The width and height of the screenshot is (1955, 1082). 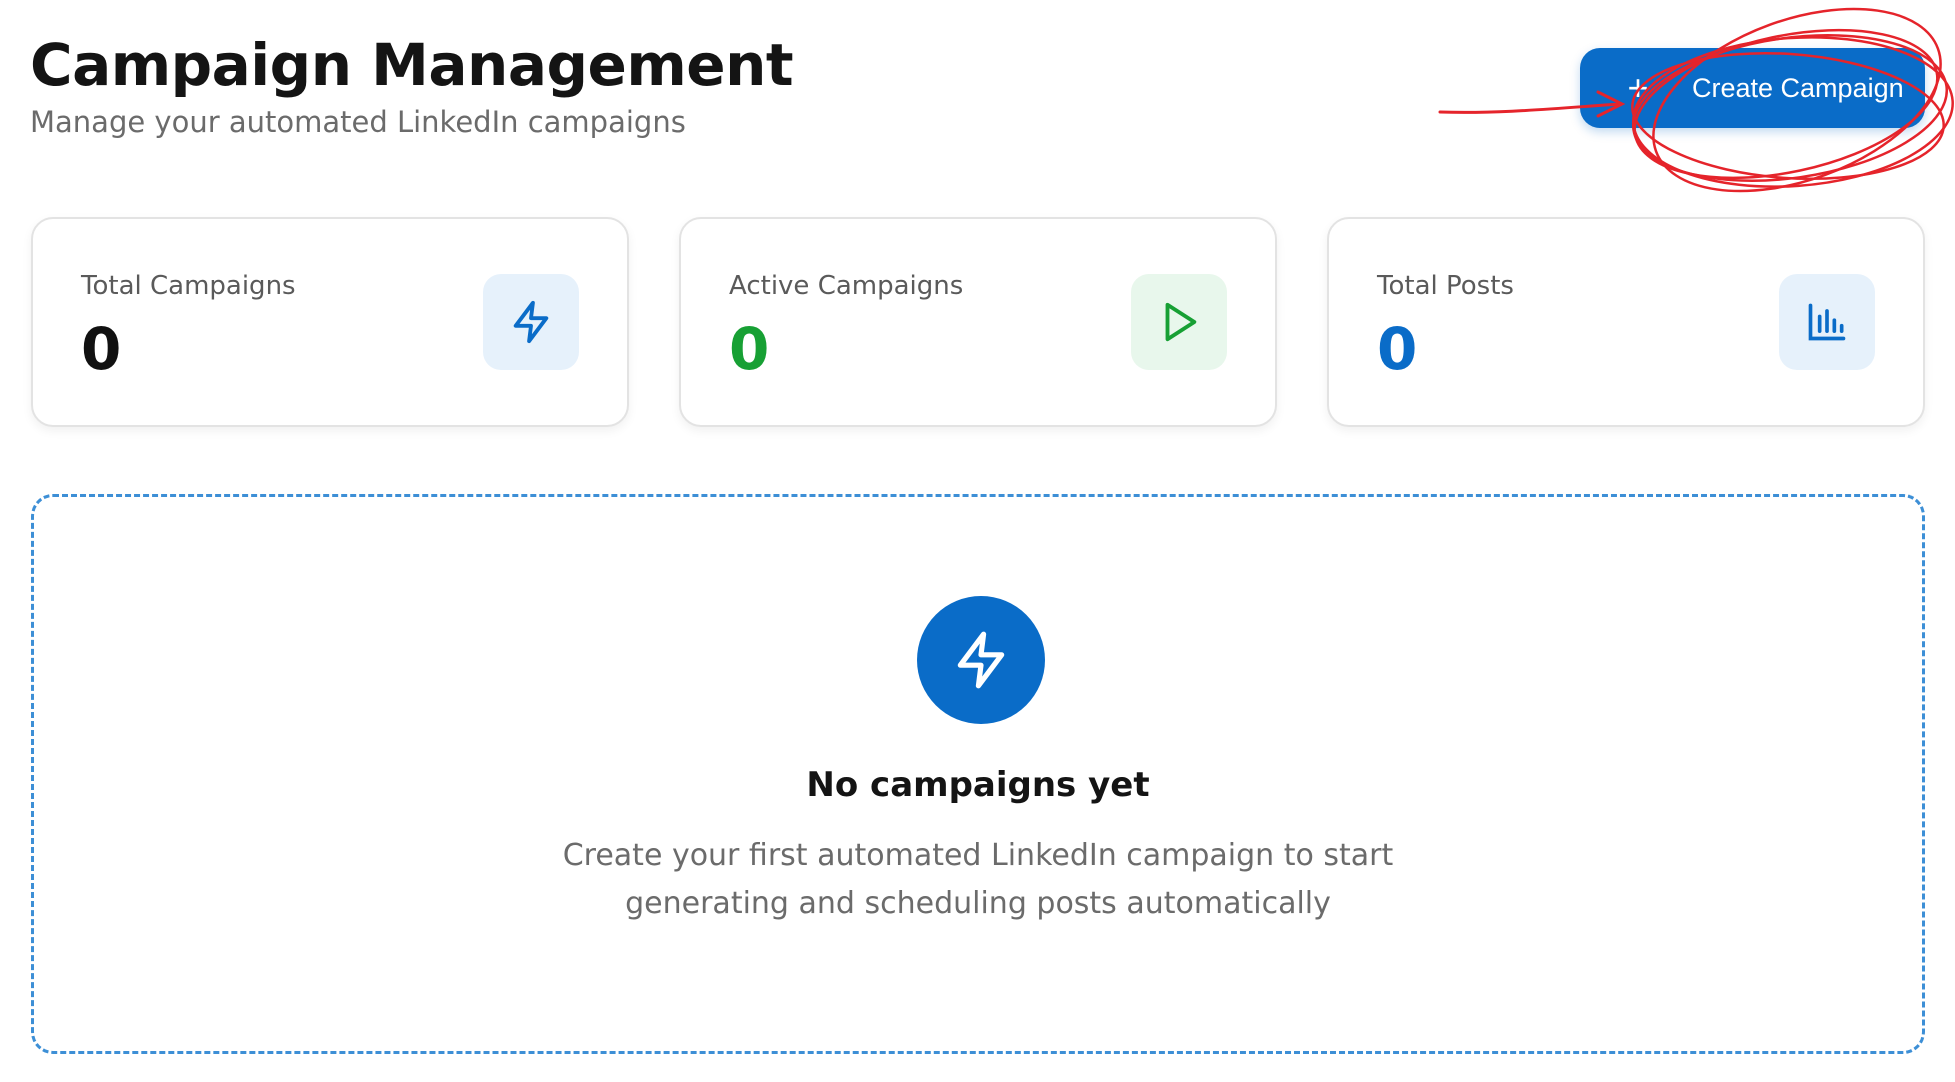 I want to click on plus-icon: +, so click(x=1638, y=87).